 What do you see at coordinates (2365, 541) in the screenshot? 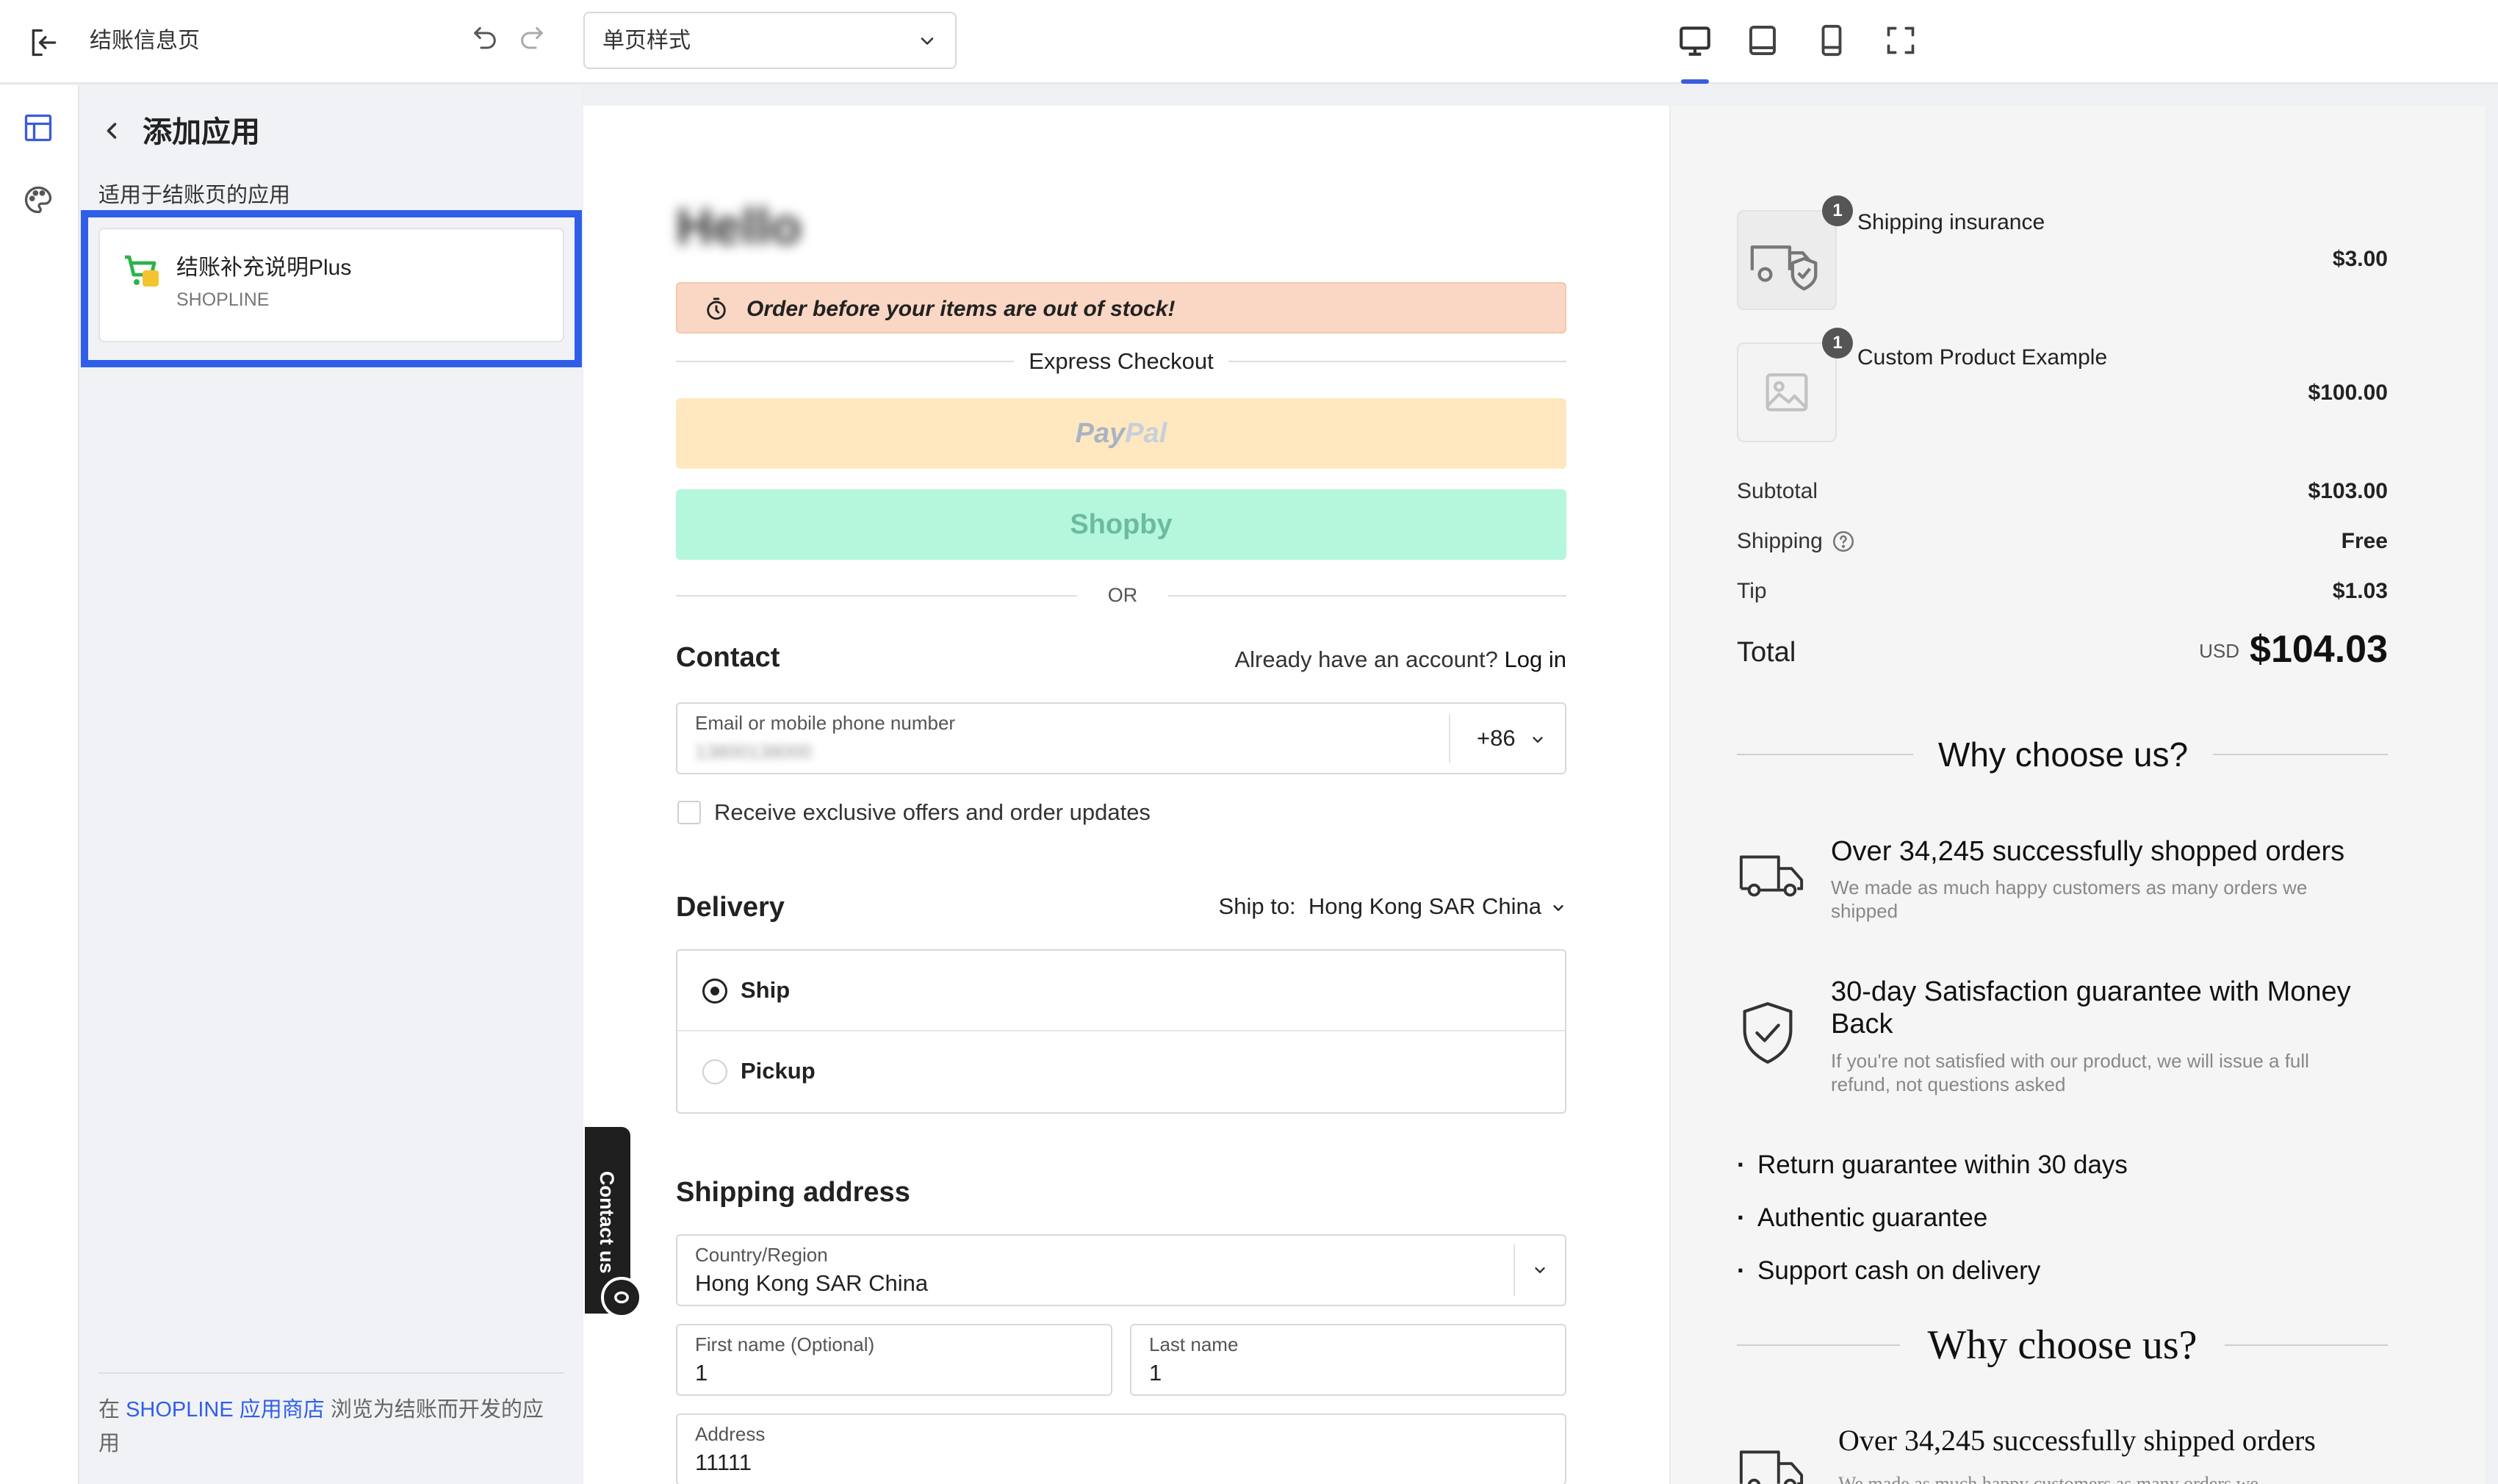
I see `shipping-value: Free` at bounding box center [2365, 541].